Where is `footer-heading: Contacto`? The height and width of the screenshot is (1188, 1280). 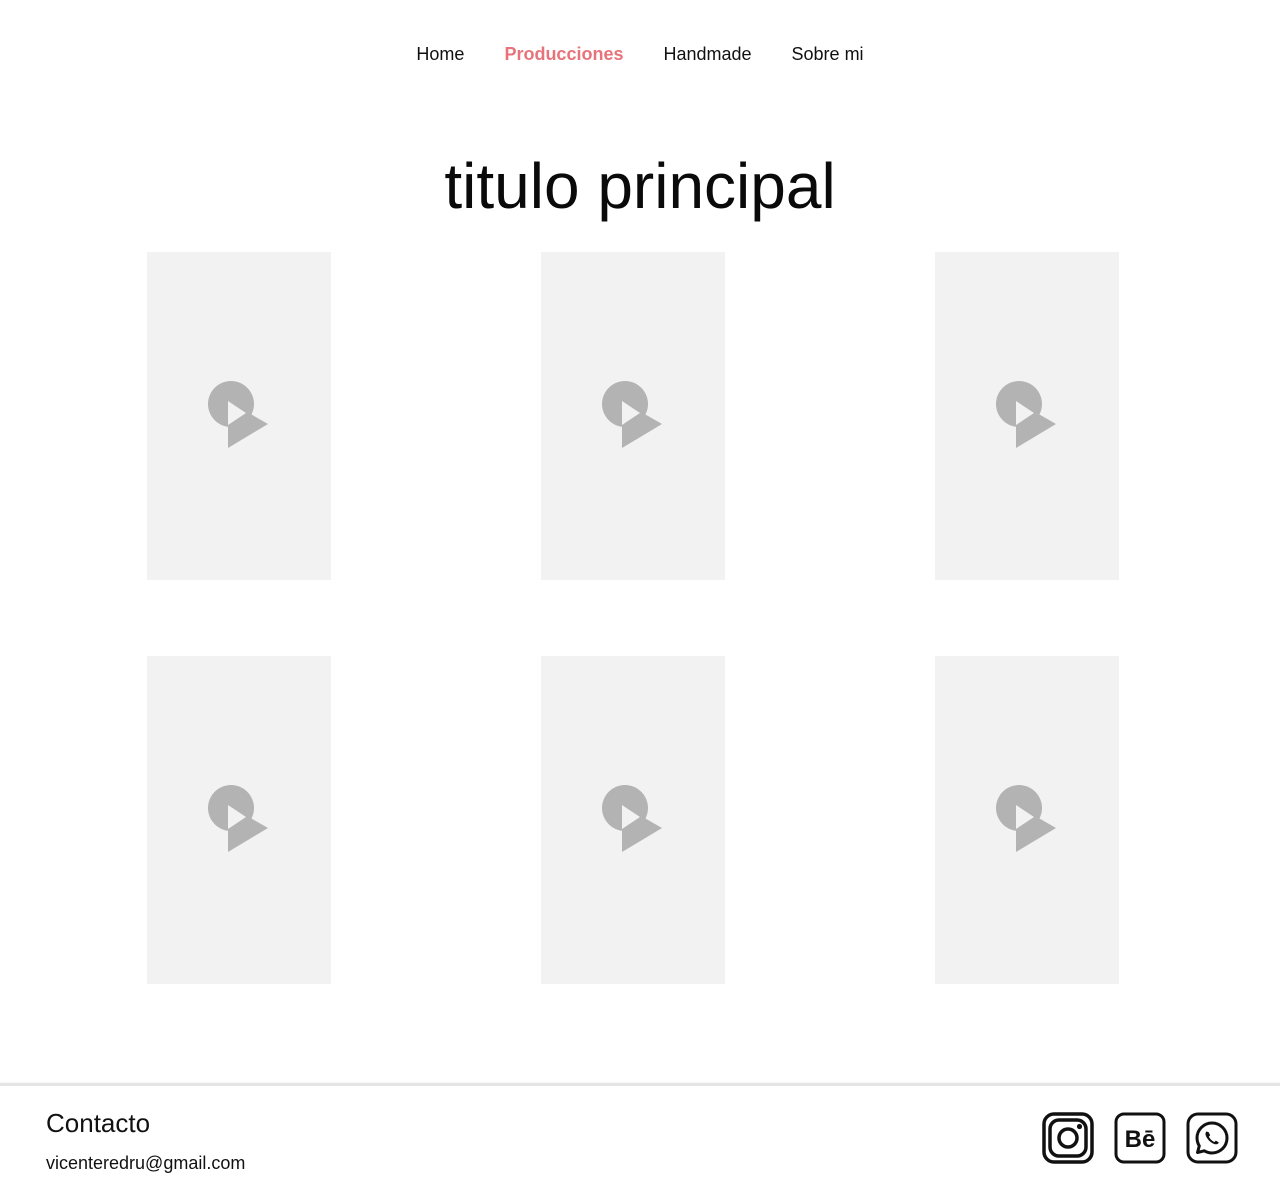
footer-heading: Contacto is located at coordinates (98, 1123).